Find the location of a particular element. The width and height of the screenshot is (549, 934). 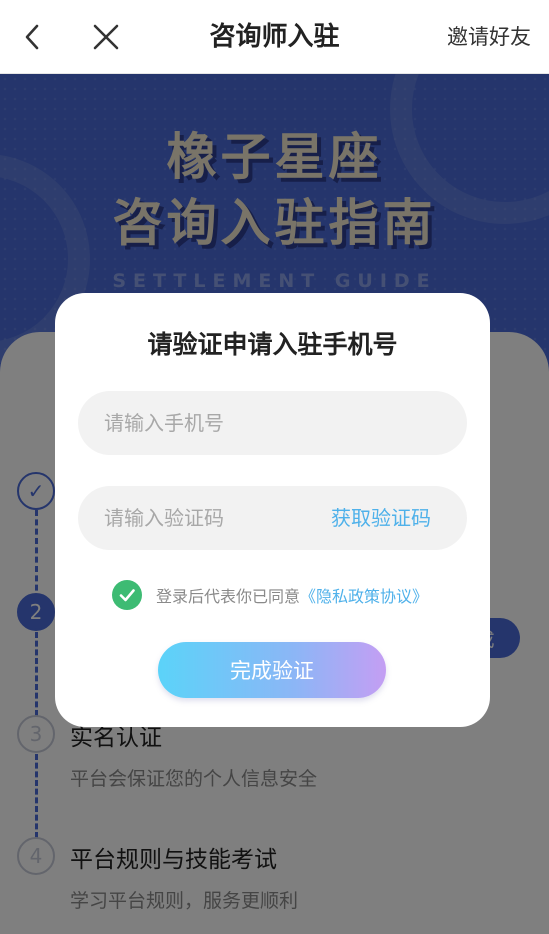

dialog-title: 请验证申请入驻手机号 is located at coordinates (272, 344).